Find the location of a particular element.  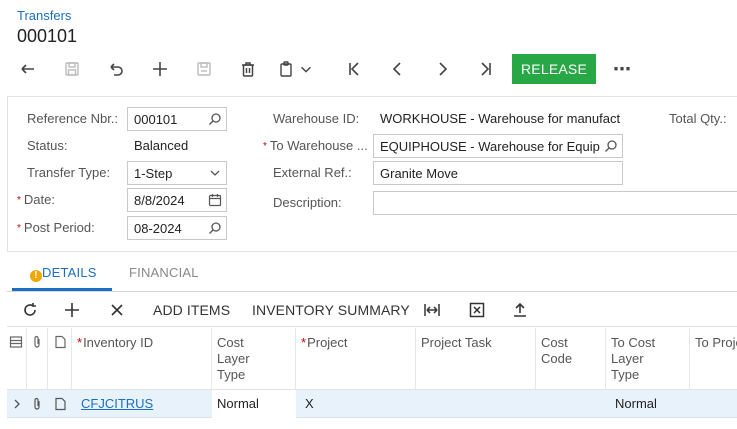

column-project-task: Project Task is located at coordinates (476, 359).